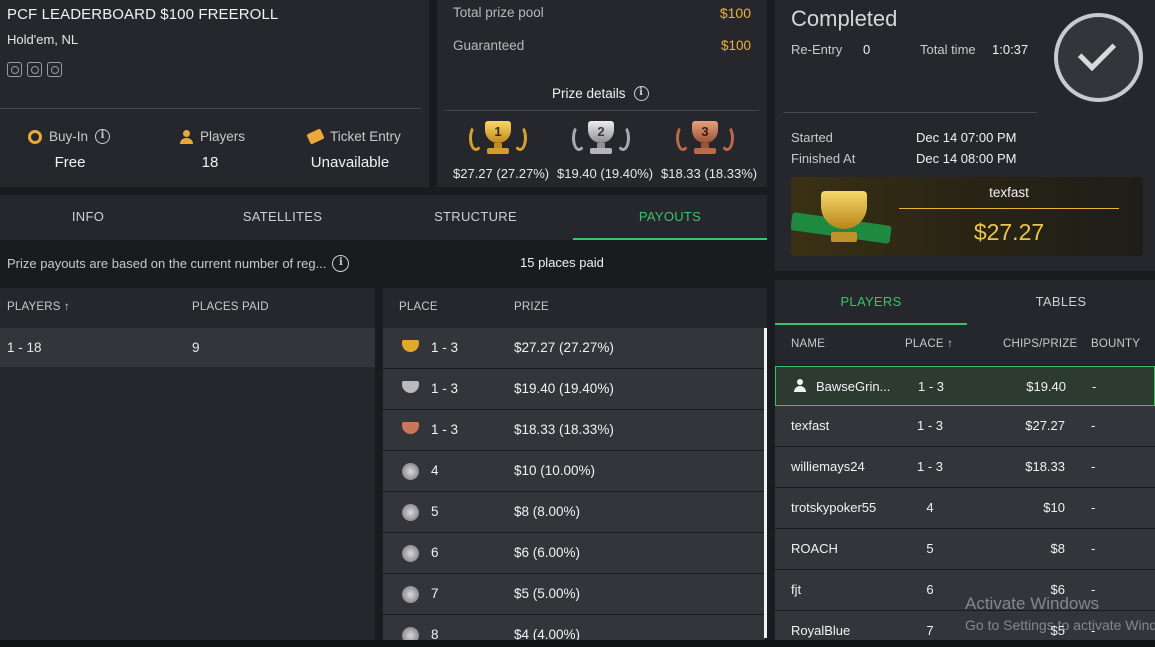 The height and width of the screenshot is (647, 1155). I want to click on player-row: trotskypoker55 4 $10 -, so click(965, 508).